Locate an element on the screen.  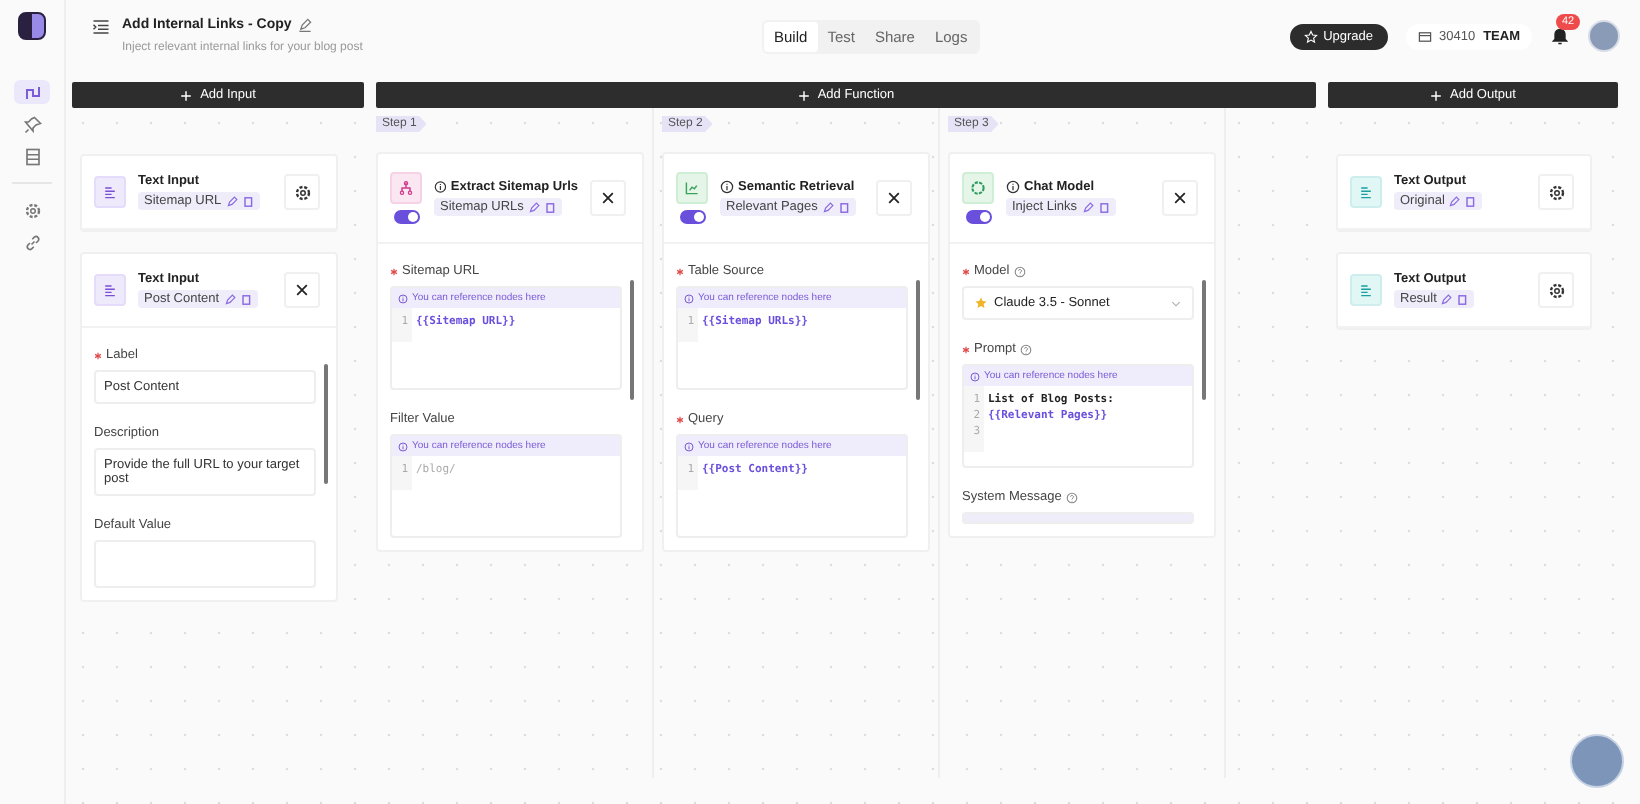
bell-icon is located at coordinates (1560, 36).